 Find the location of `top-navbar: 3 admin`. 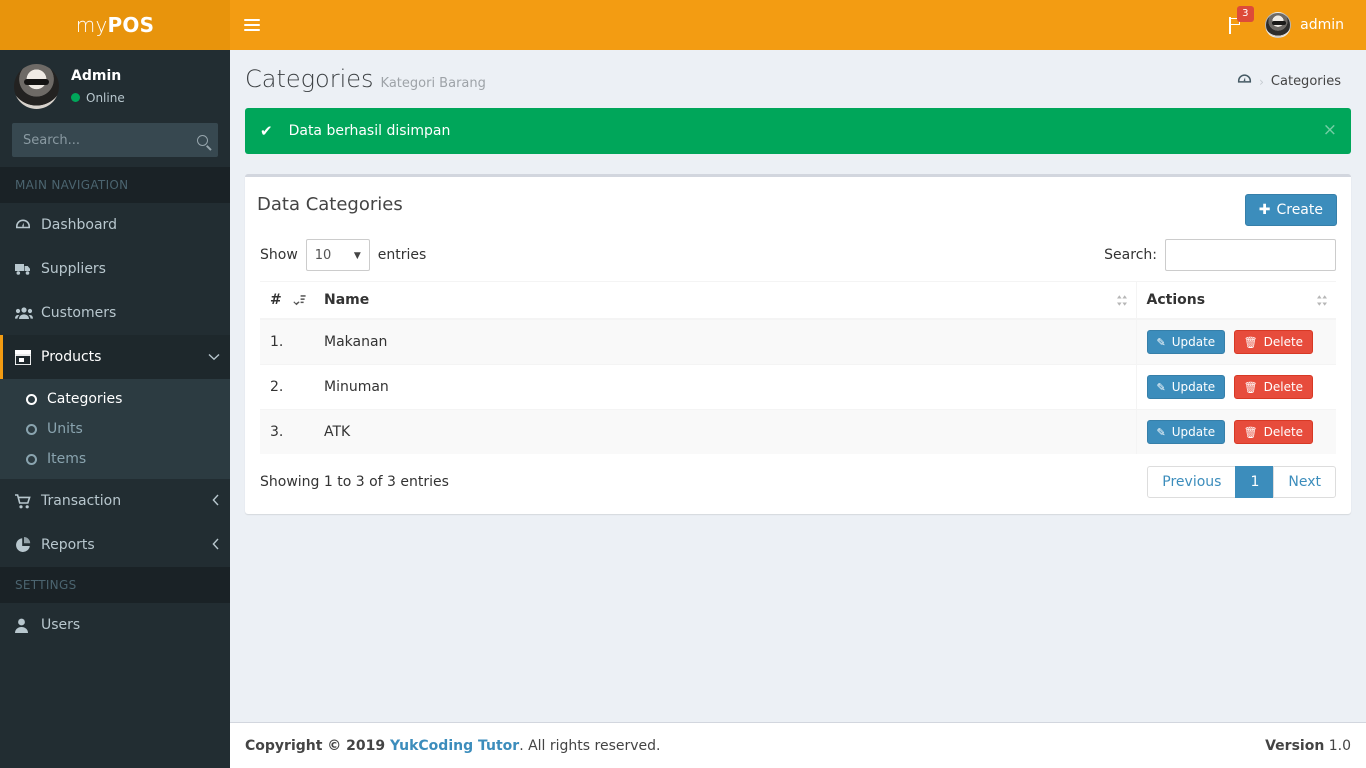

top-navbar: 3 admin is located at coordinates (798, 25).